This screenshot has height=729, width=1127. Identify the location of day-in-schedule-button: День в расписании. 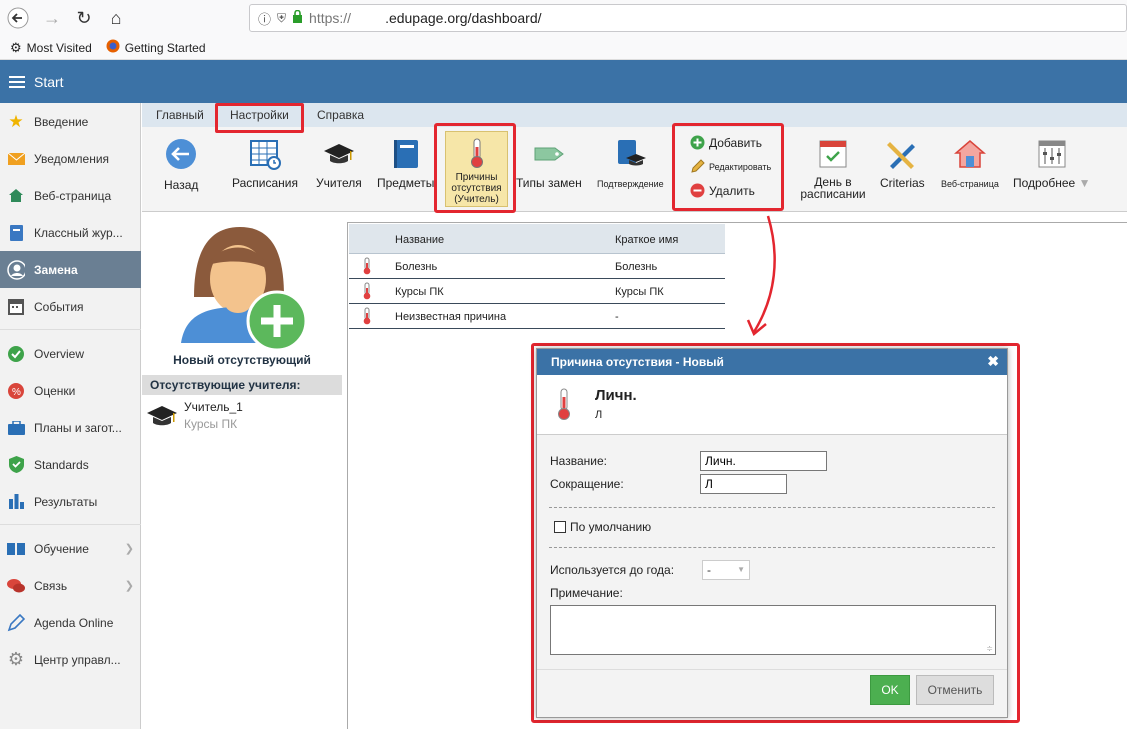
(833, 169).